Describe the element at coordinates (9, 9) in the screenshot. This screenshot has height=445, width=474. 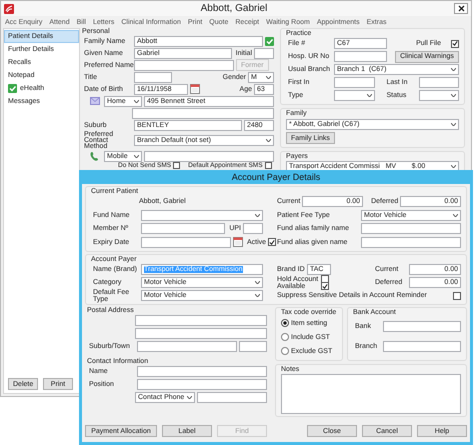
I see `app-icon` at that location.